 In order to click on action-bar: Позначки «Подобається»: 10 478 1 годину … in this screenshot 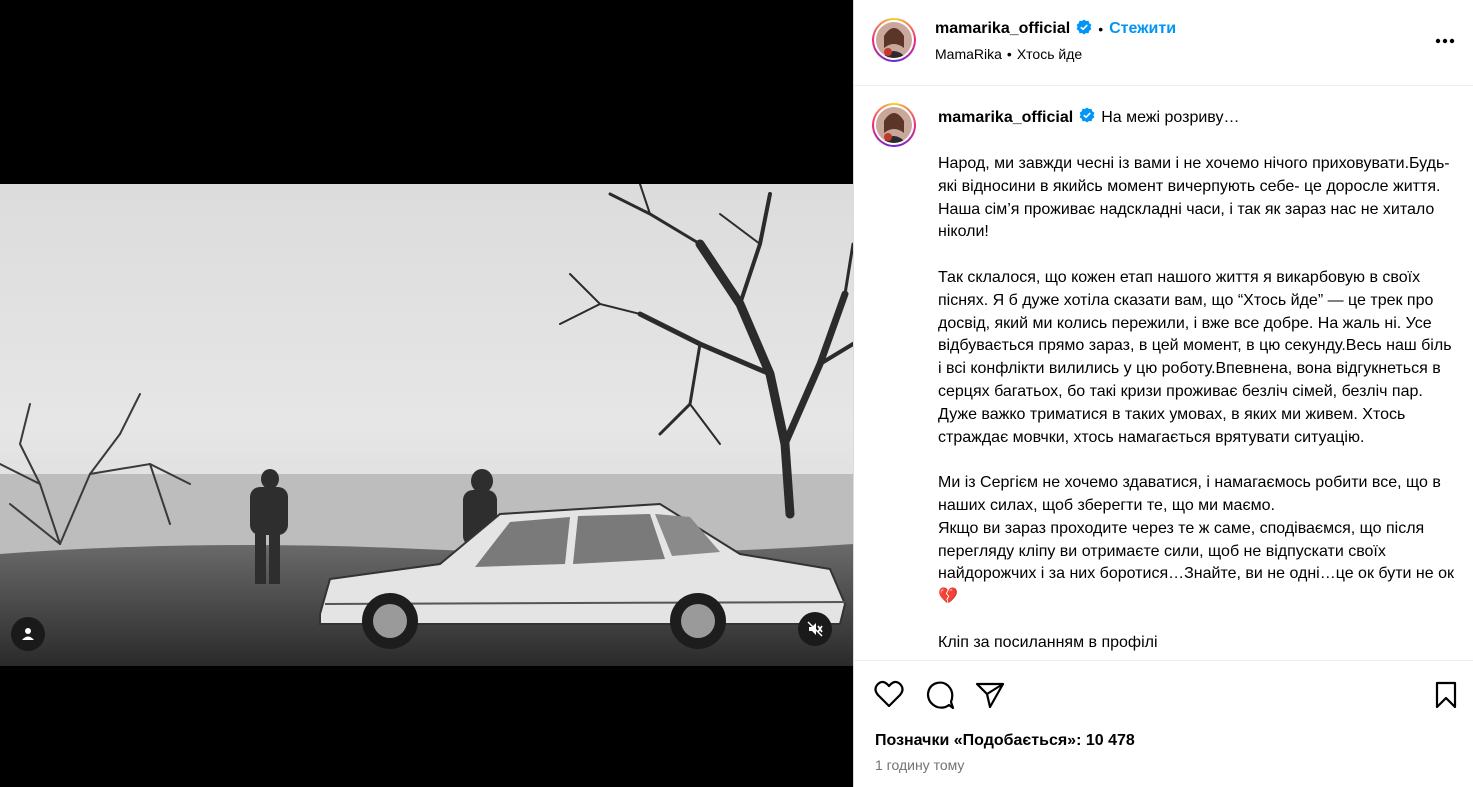, I will do `click(1163, 723)`.